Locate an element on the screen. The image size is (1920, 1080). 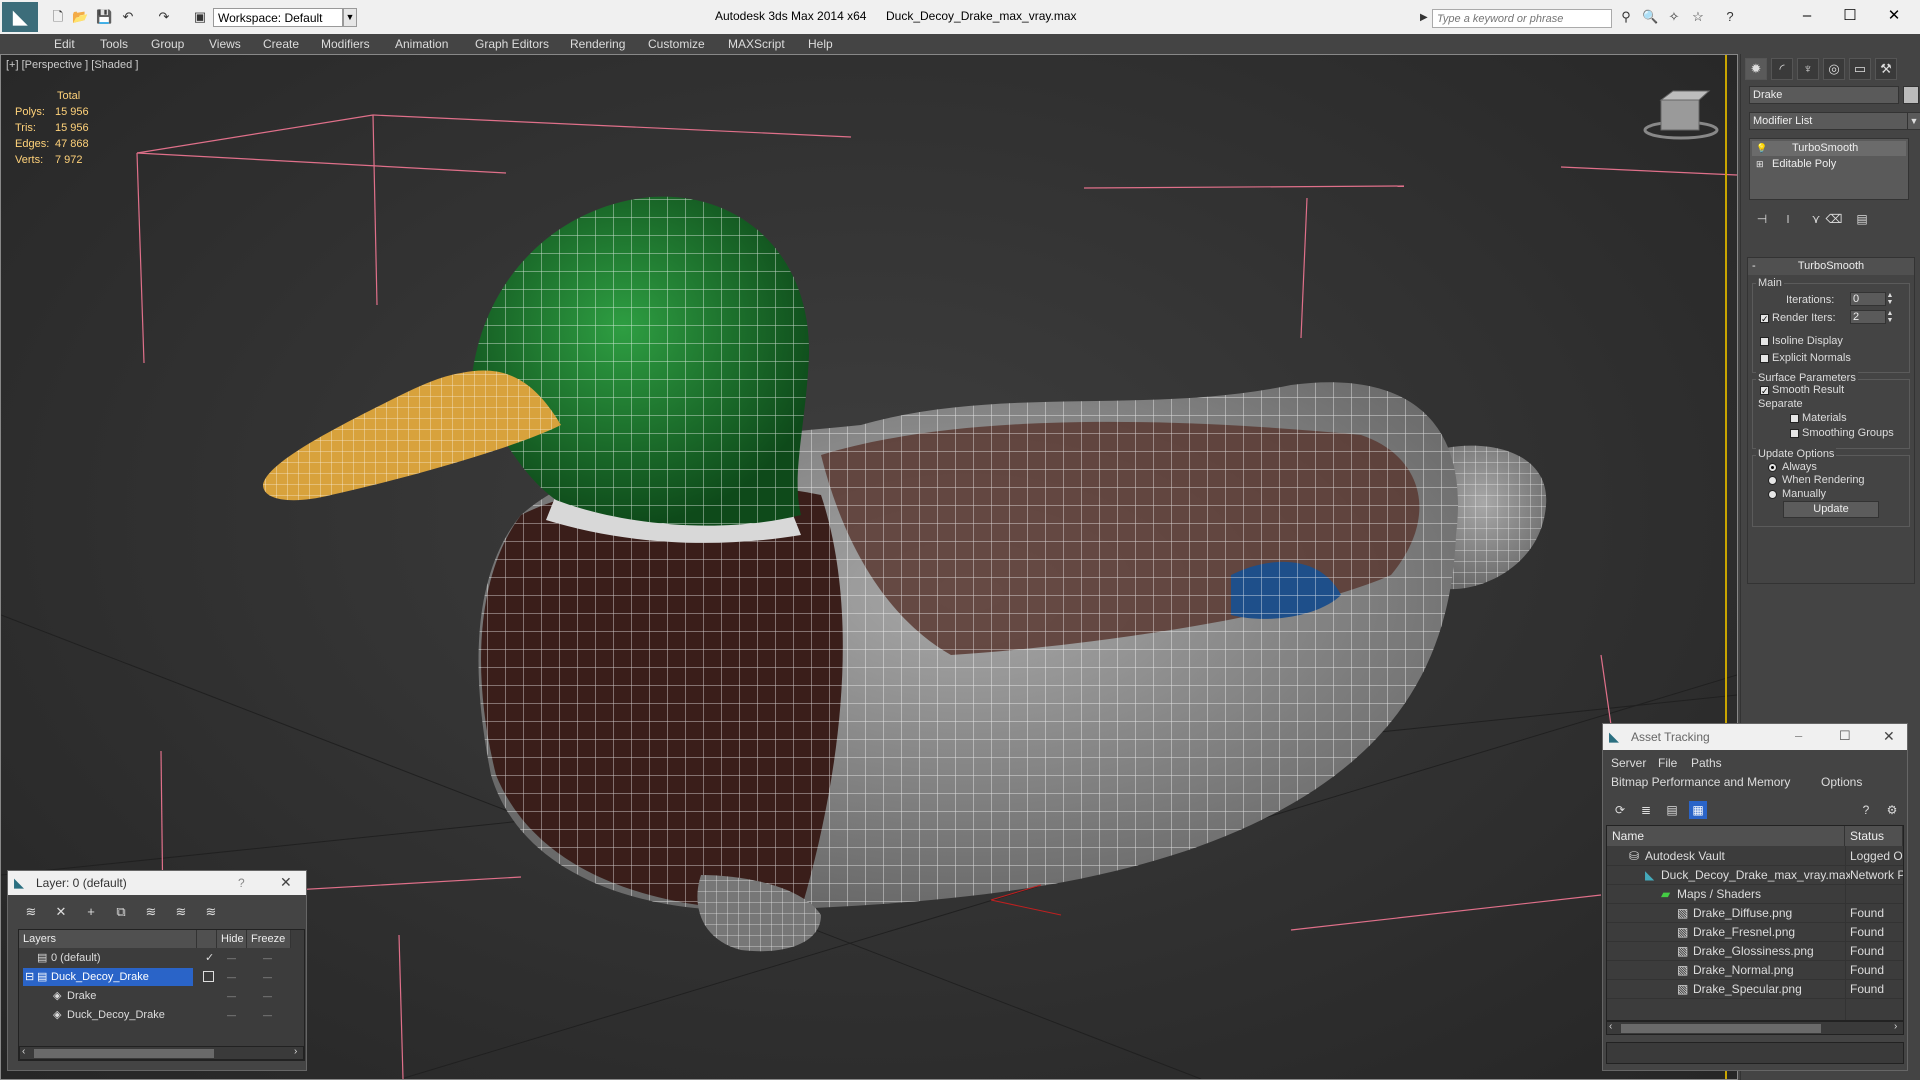
highlight-layer-icon: ≋ is located at coordinates (151, 912).